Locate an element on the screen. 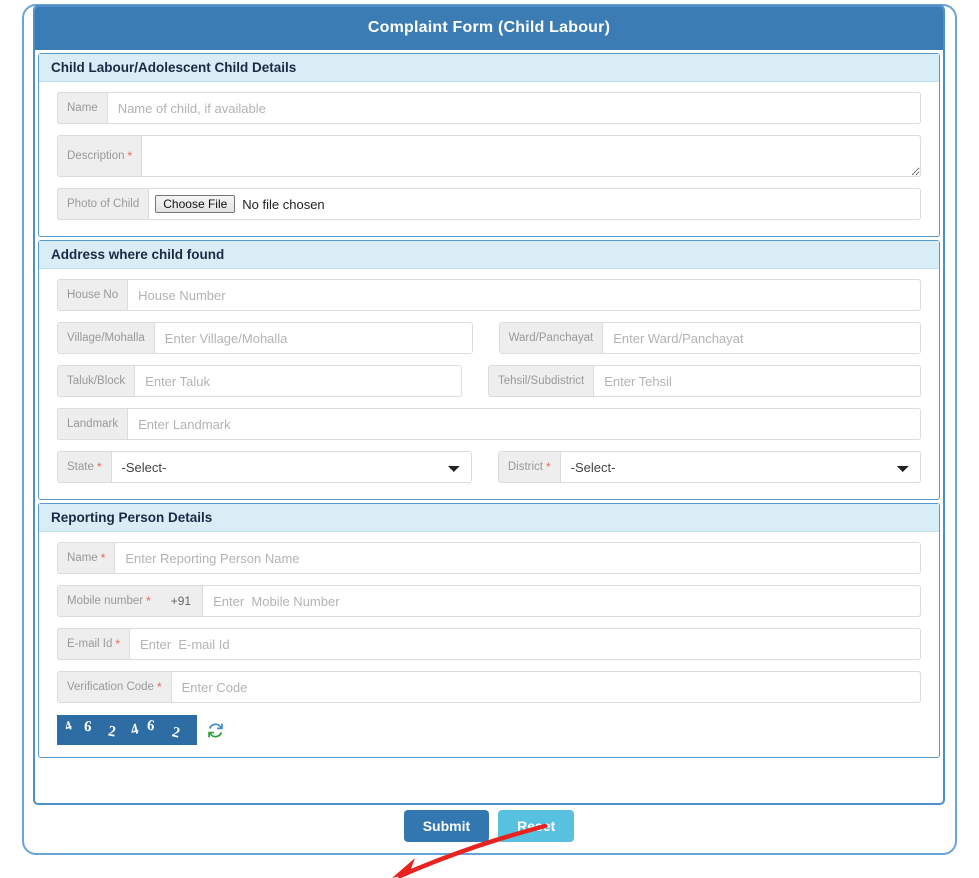 The height and width of the screenshot is (878, 979). label-tehsil-subdistrict-text: Tehsil/Subdistrict is located at coordinates (541, 381).